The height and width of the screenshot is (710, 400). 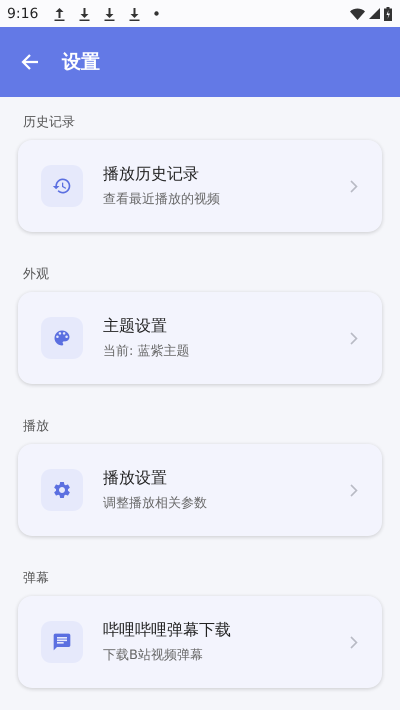 I want to click on card-subtitle: 下载B站视频弹幕, so click(x=153, y=655).